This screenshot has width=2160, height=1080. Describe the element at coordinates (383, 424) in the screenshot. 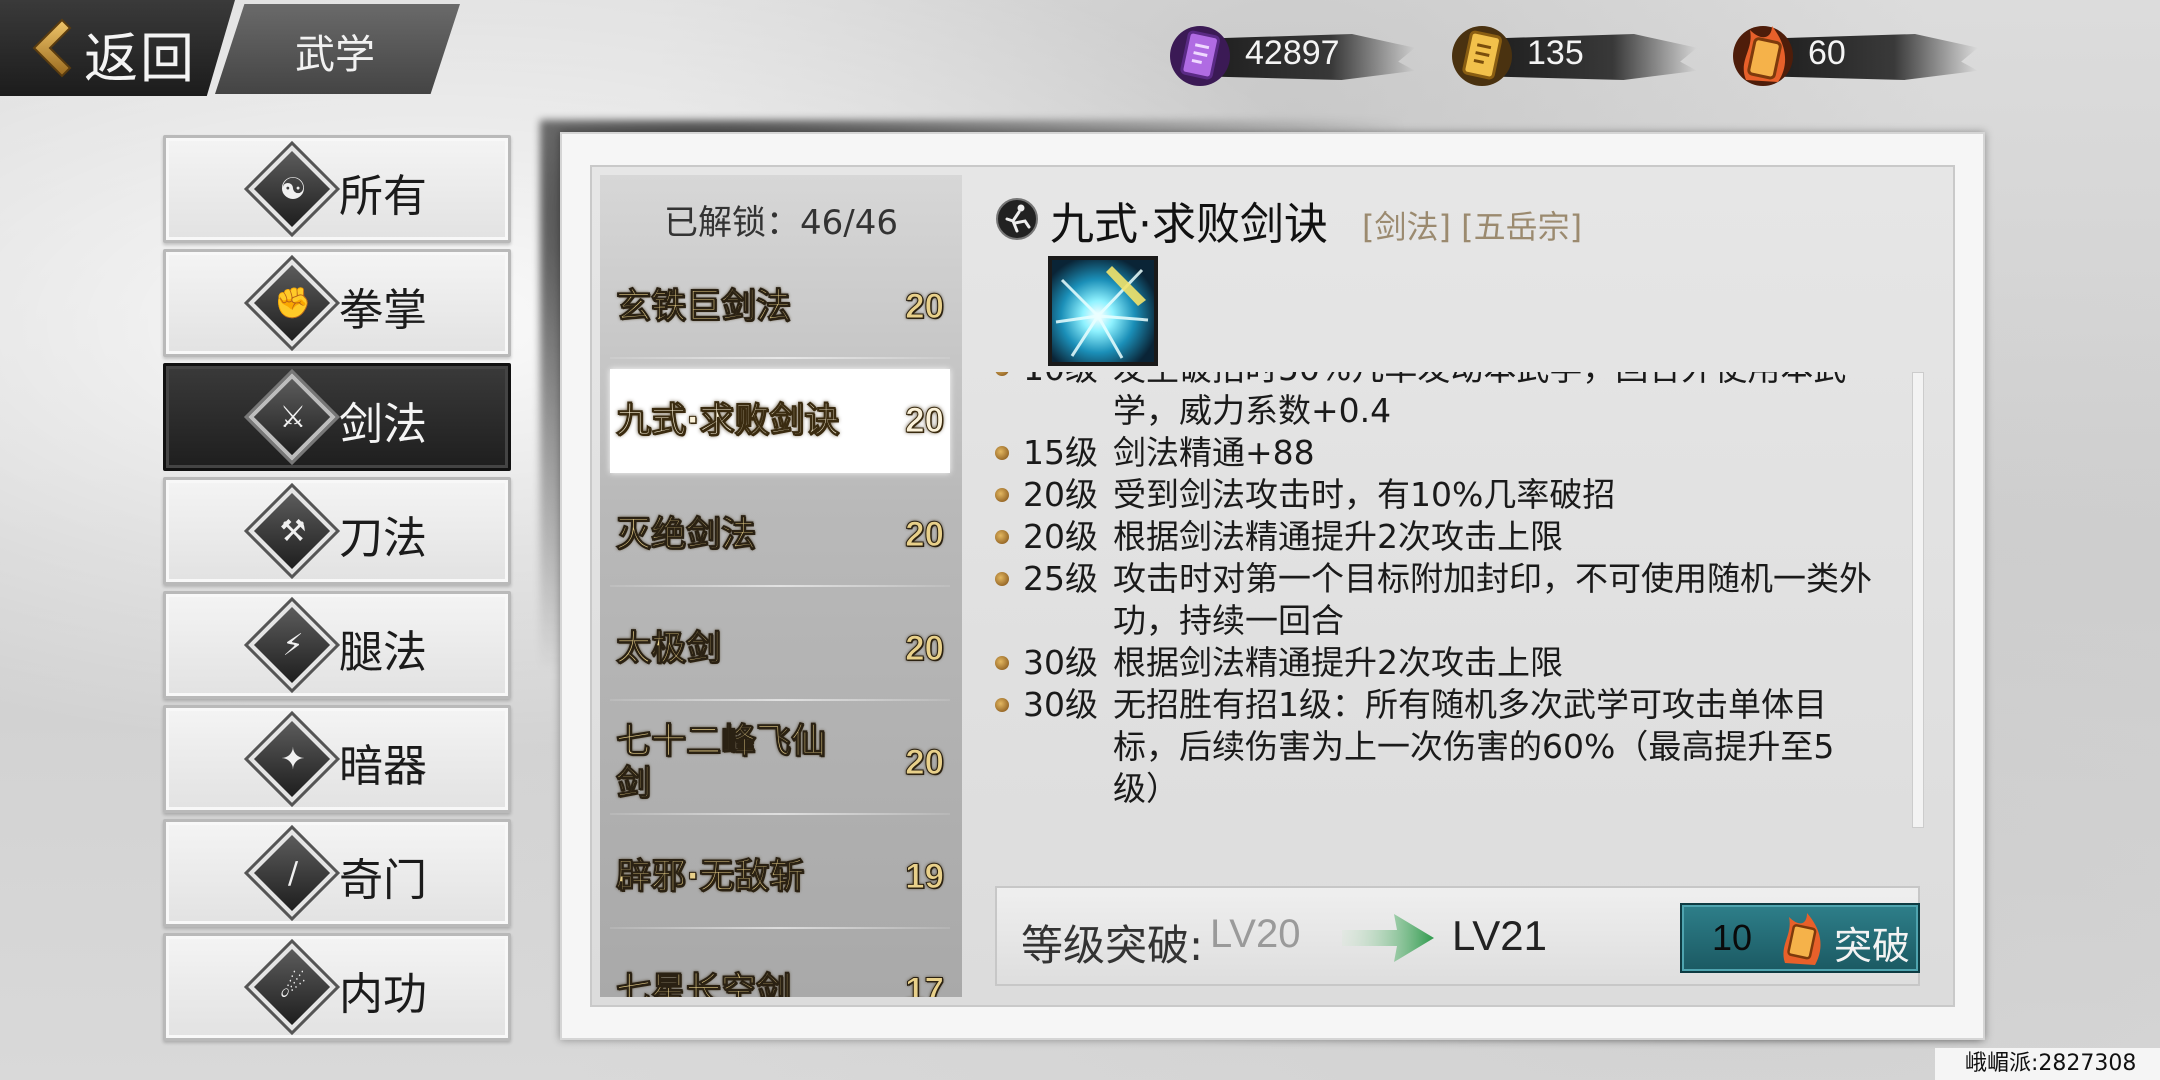

I see `category-label: 剑法` at that location.